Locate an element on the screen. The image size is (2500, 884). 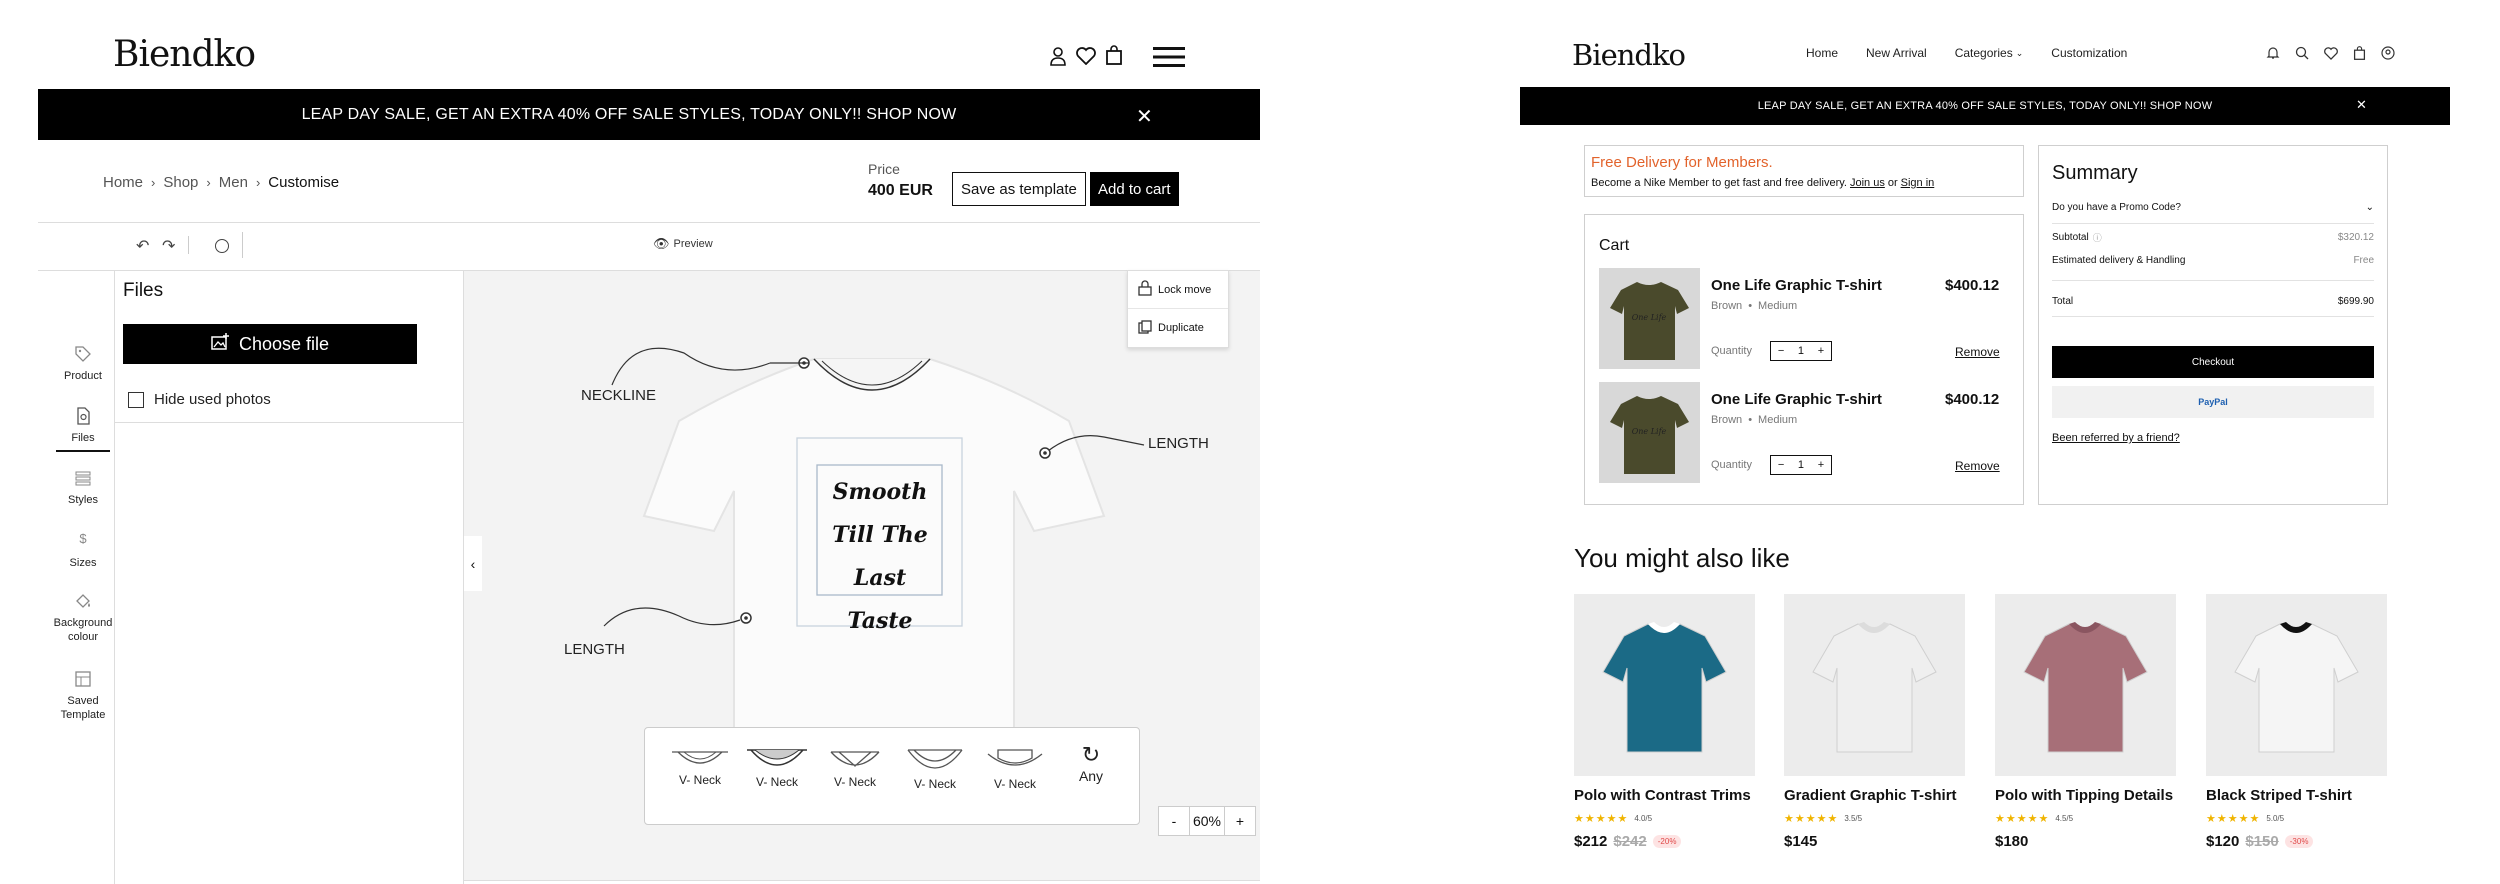
delivery-value: Free is located at coordinates (2363, 260).